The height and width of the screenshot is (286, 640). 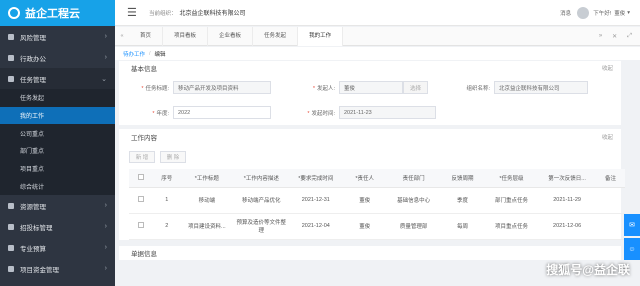 What do you see at coordinates (416, 87) in the screenshot?
I see `select-sponsor-button: 选择` at bounding box center [416, 87].